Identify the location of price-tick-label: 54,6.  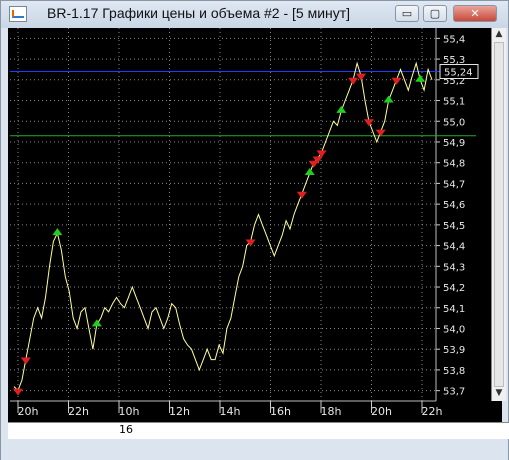
(454, 205).